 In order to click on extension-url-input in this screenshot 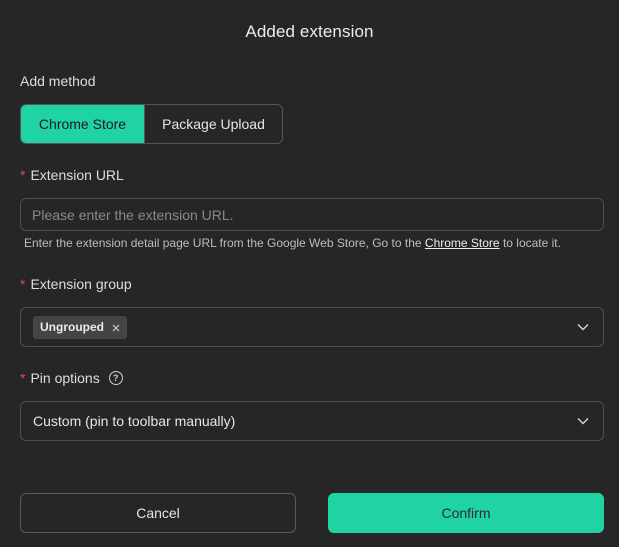, I will do `click(312, 214)`.